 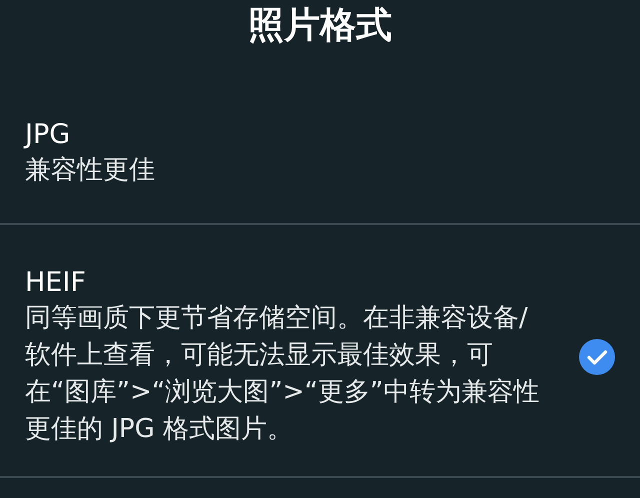 What do you see at coordinates (285, 282) in the screenshot?
I see `option-title: HEIF` at bounding box center [285, 282].